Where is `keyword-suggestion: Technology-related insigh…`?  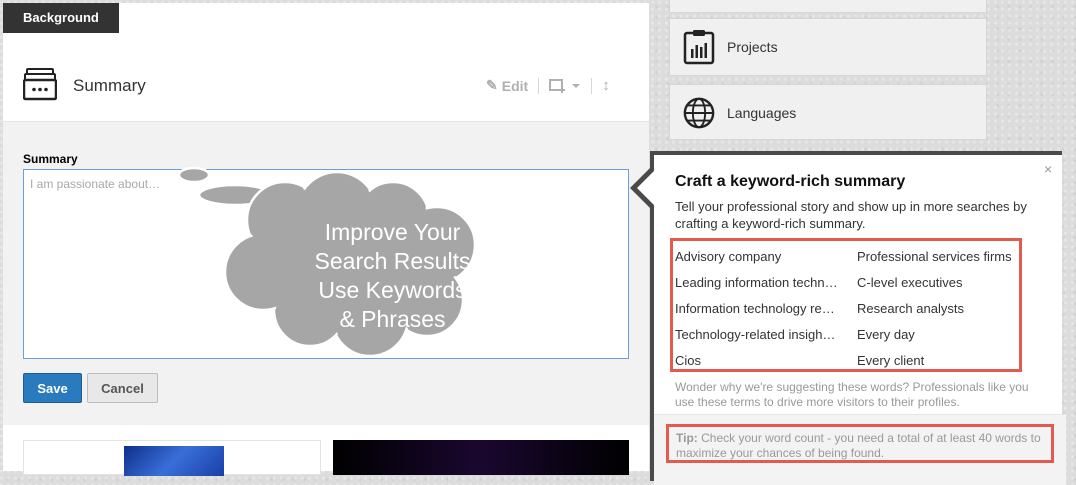
keyword-suggestion: Technology-related insigh… is located at coordinates (757, 334).